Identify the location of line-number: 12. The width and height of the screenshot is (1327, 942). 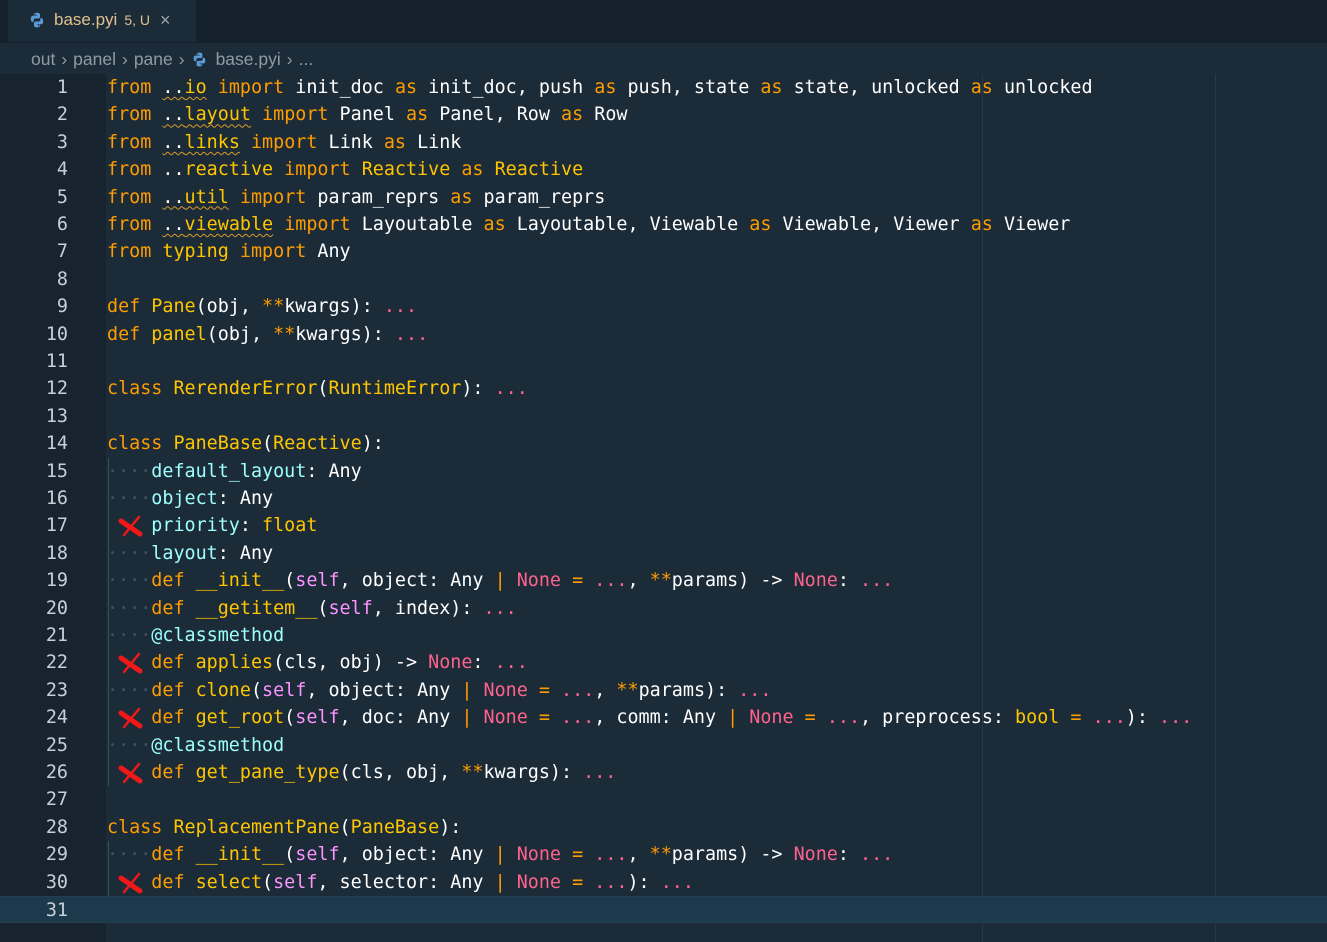
(56, 389).